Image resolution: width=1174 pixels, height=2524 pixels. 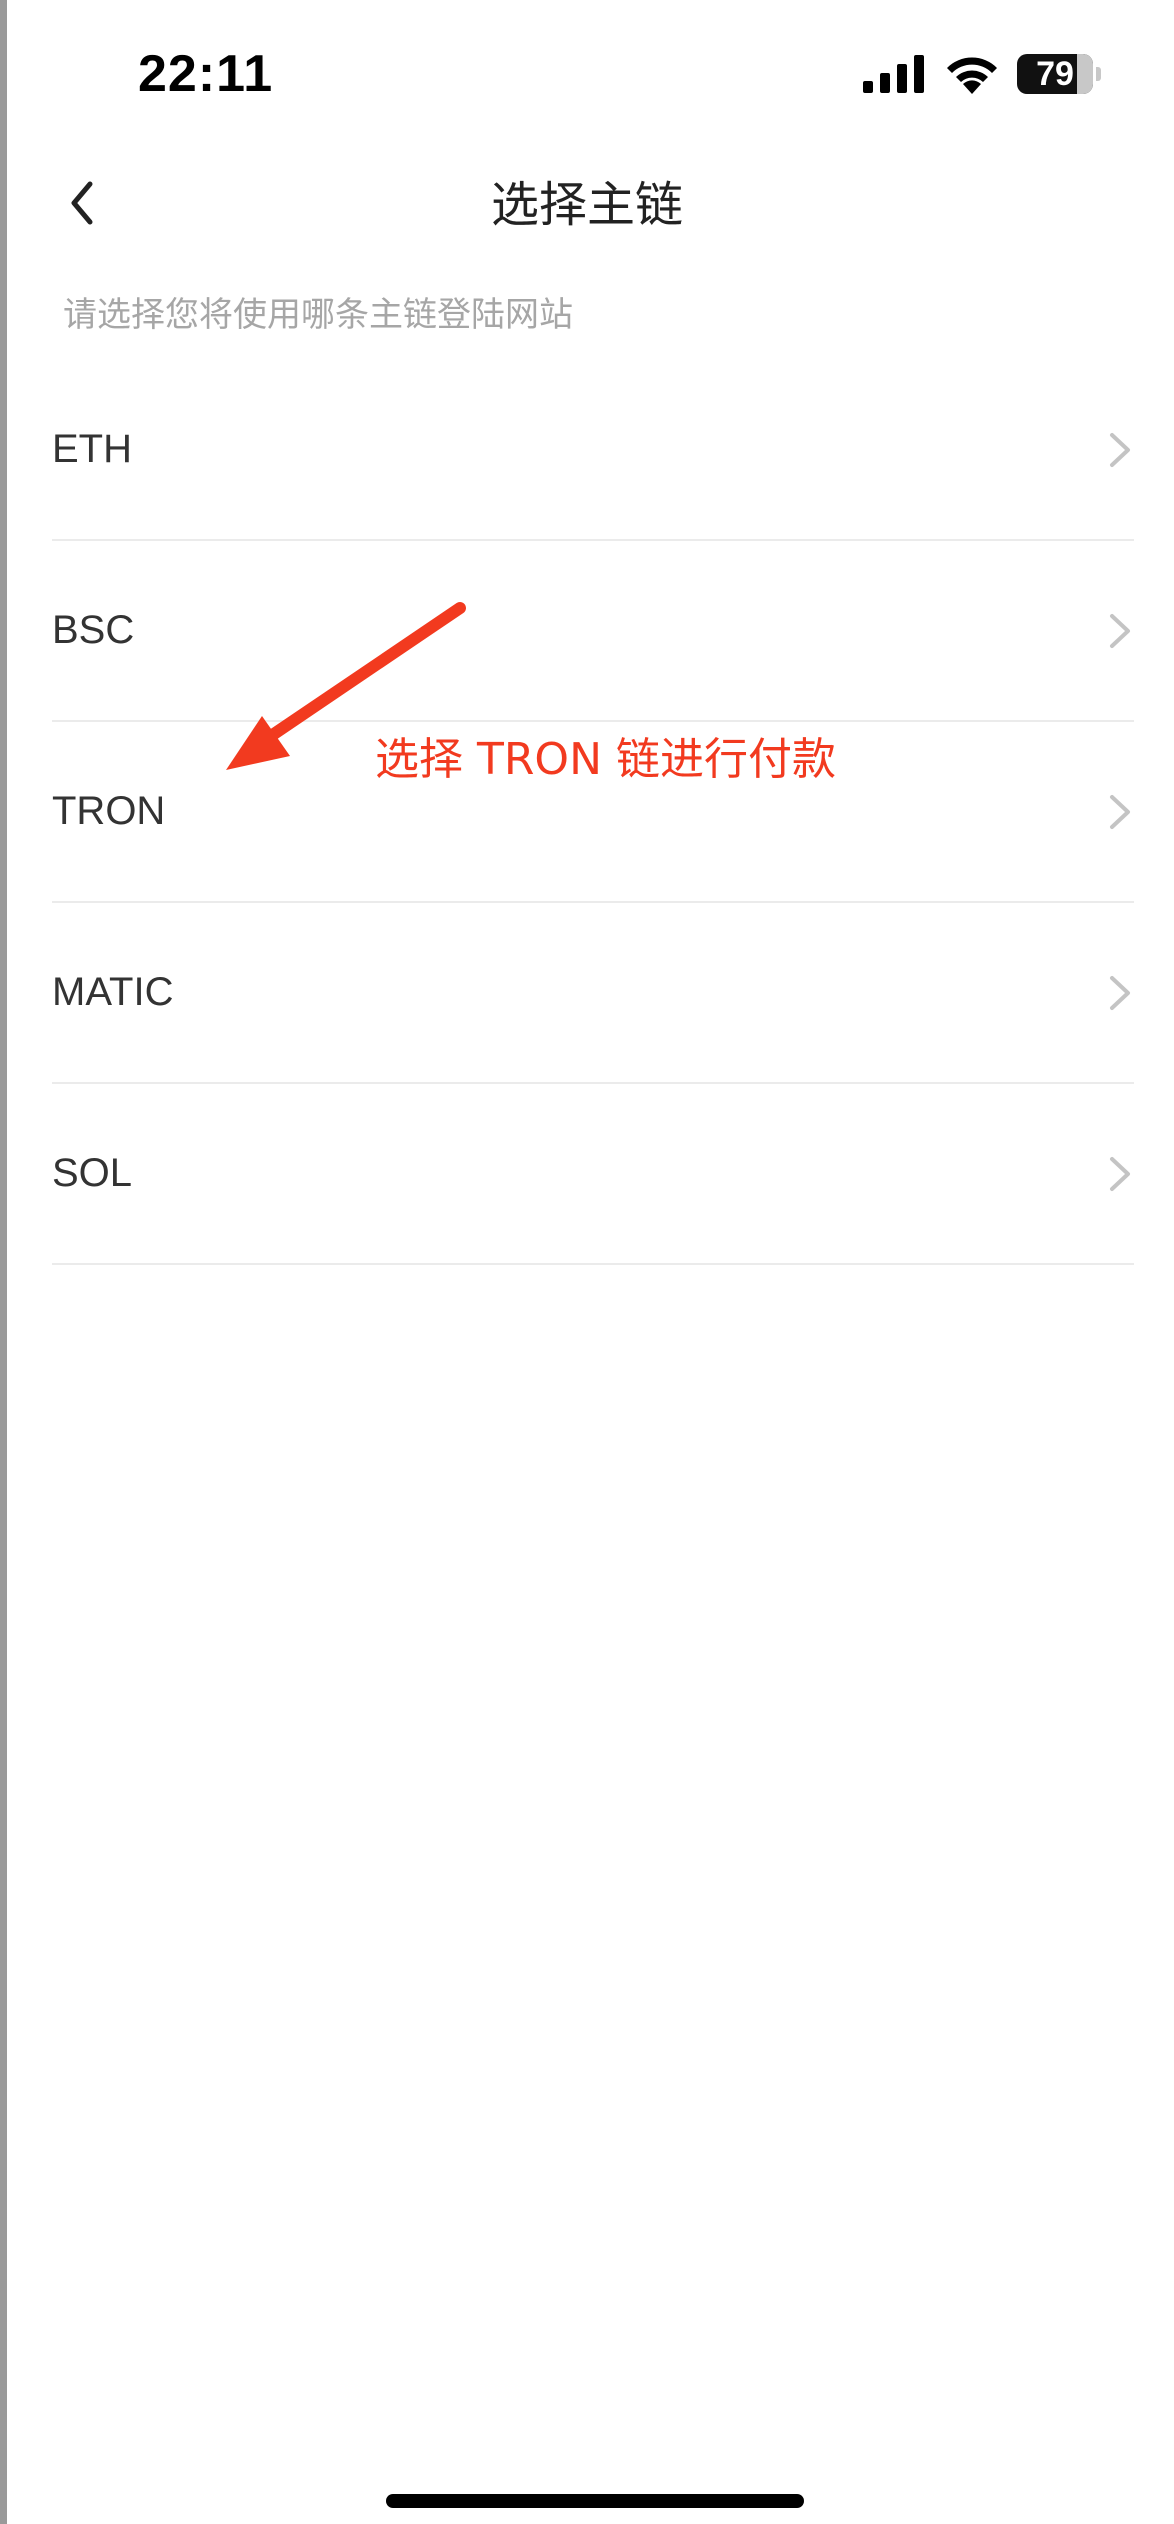 I want to click on battery-tip, so click(x=1098, y=74).